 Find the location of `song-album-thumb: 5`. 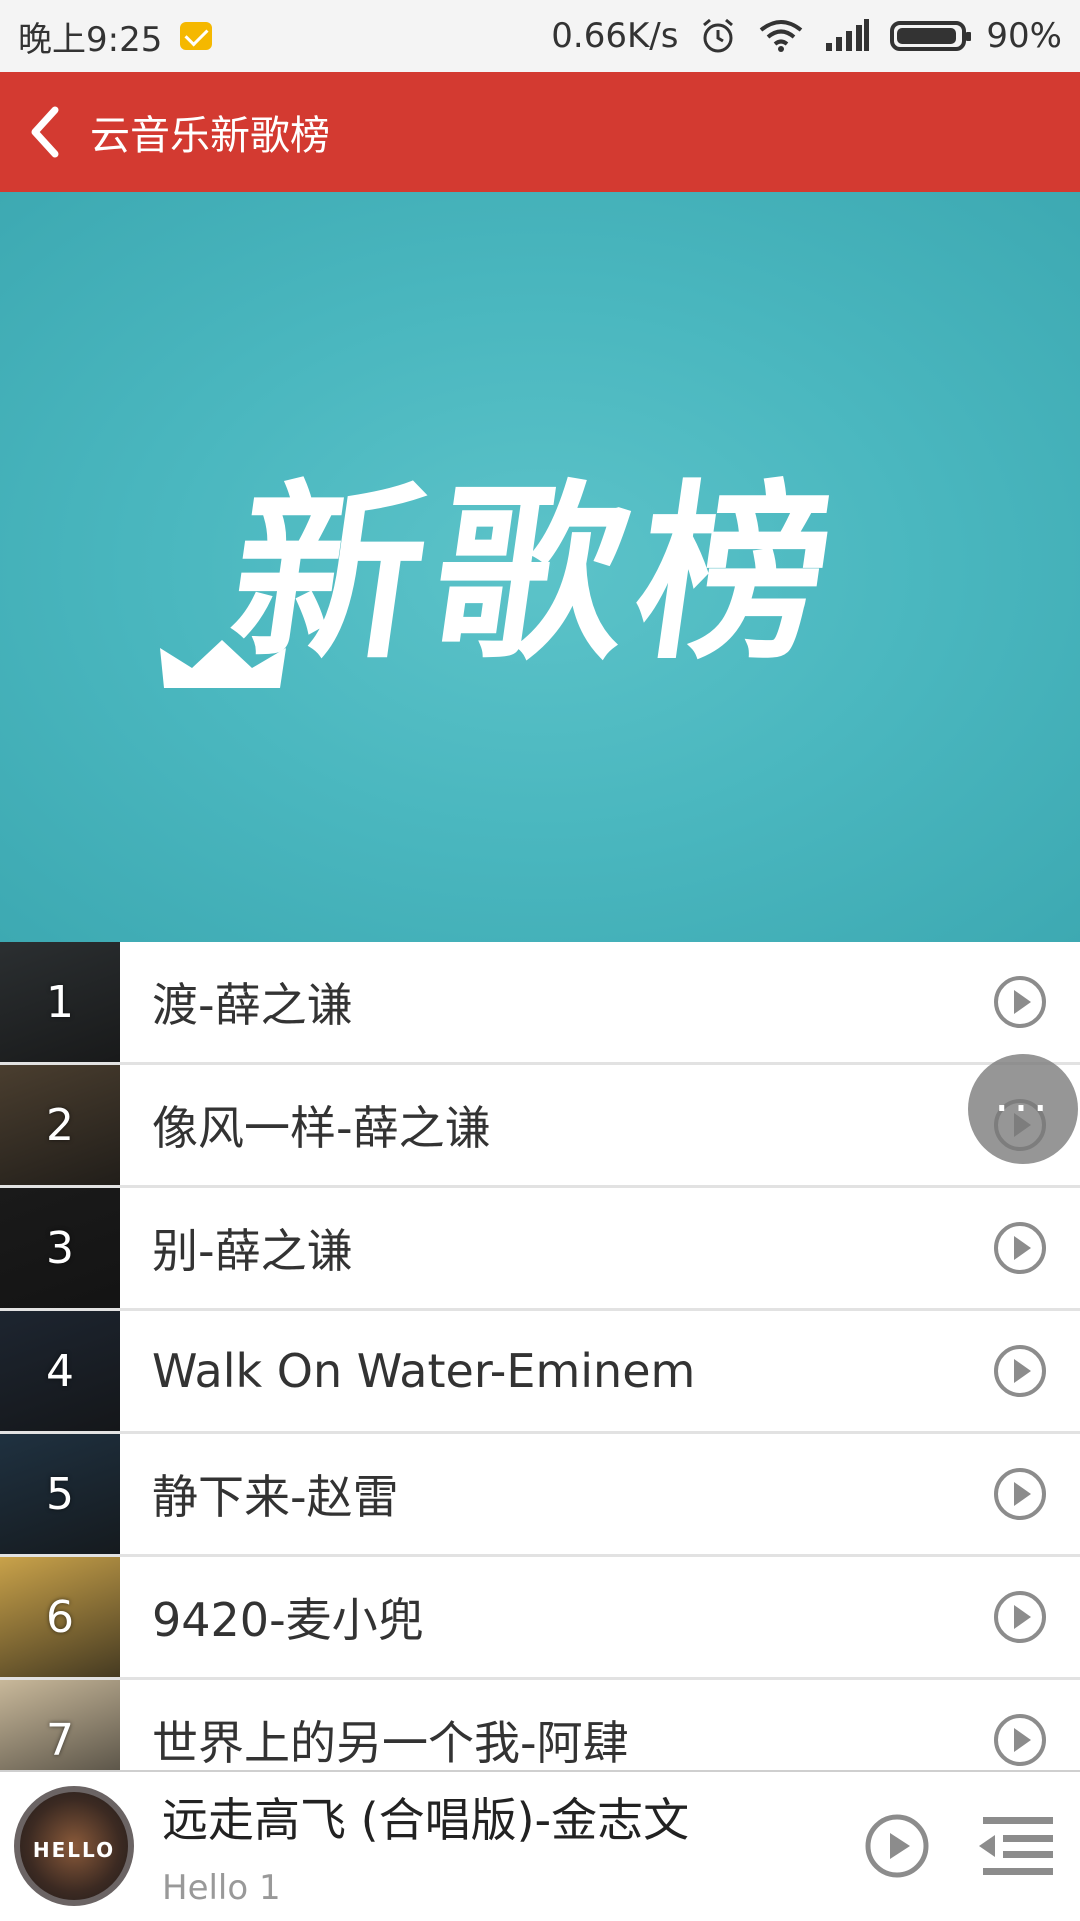

song-album-thumb: 5 is located at coordinates (60, 1494).